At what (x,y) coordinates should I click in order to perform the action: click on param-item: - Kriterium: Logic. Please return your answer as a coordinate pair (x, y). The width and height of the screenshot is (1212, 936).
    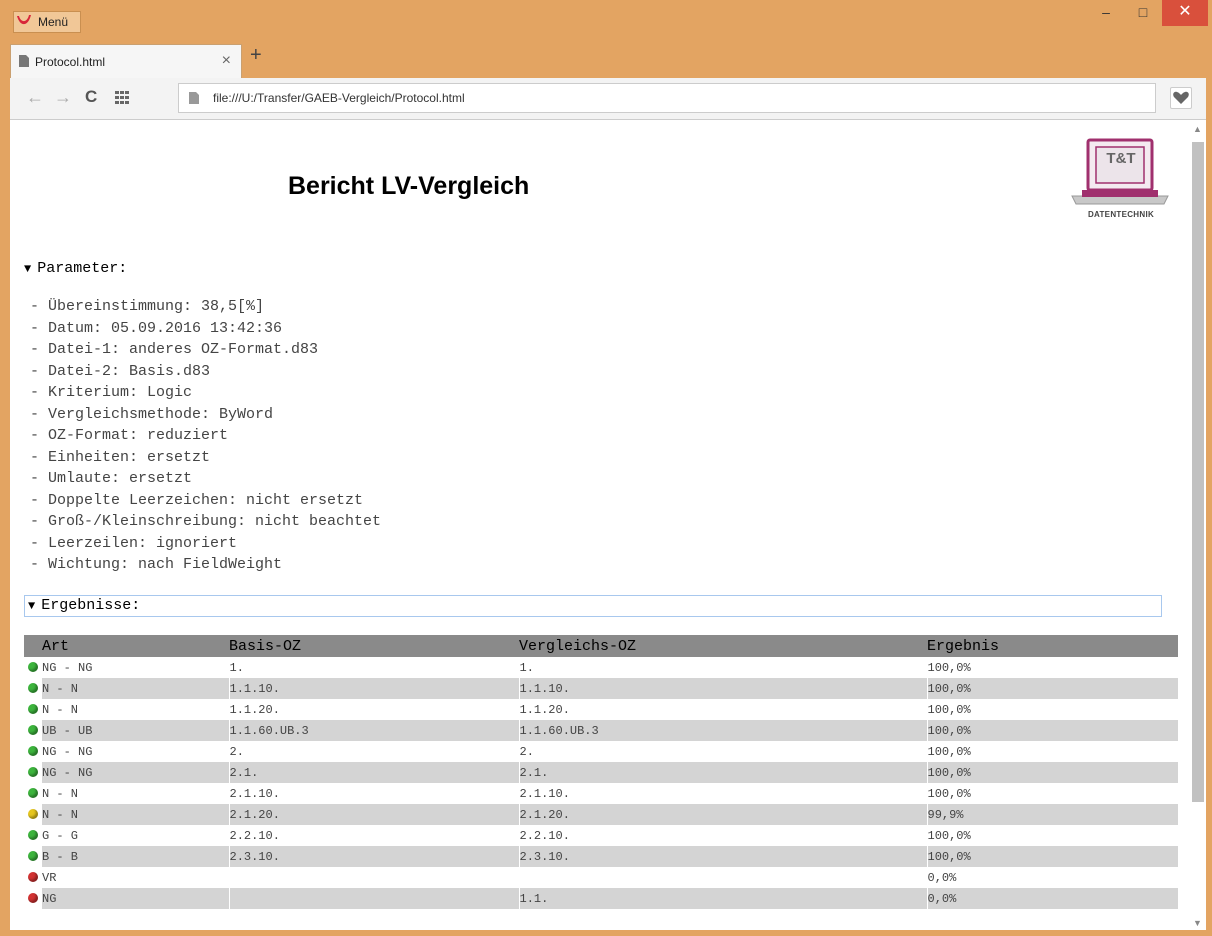
    Looking at the image, I should click on (111, 392).